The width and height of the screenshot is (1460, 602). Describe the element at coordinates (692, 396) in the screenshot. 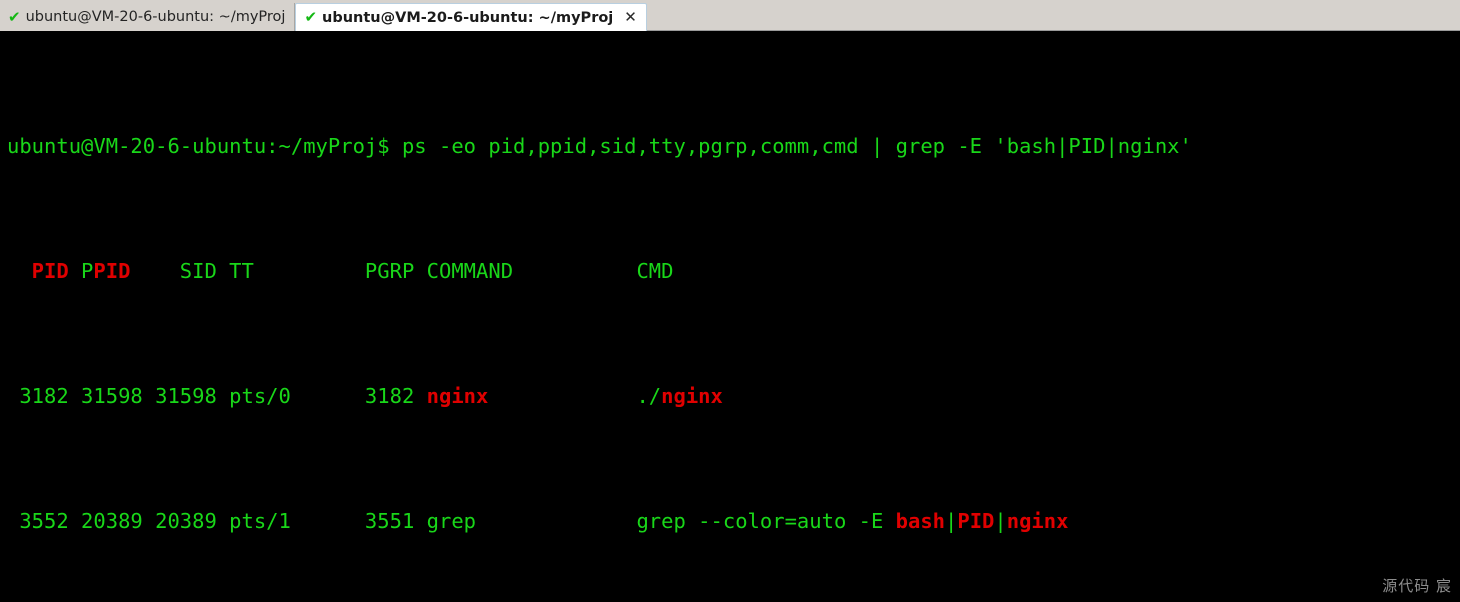

I see `ps-row-cmd-highlight: nginx` at that location.